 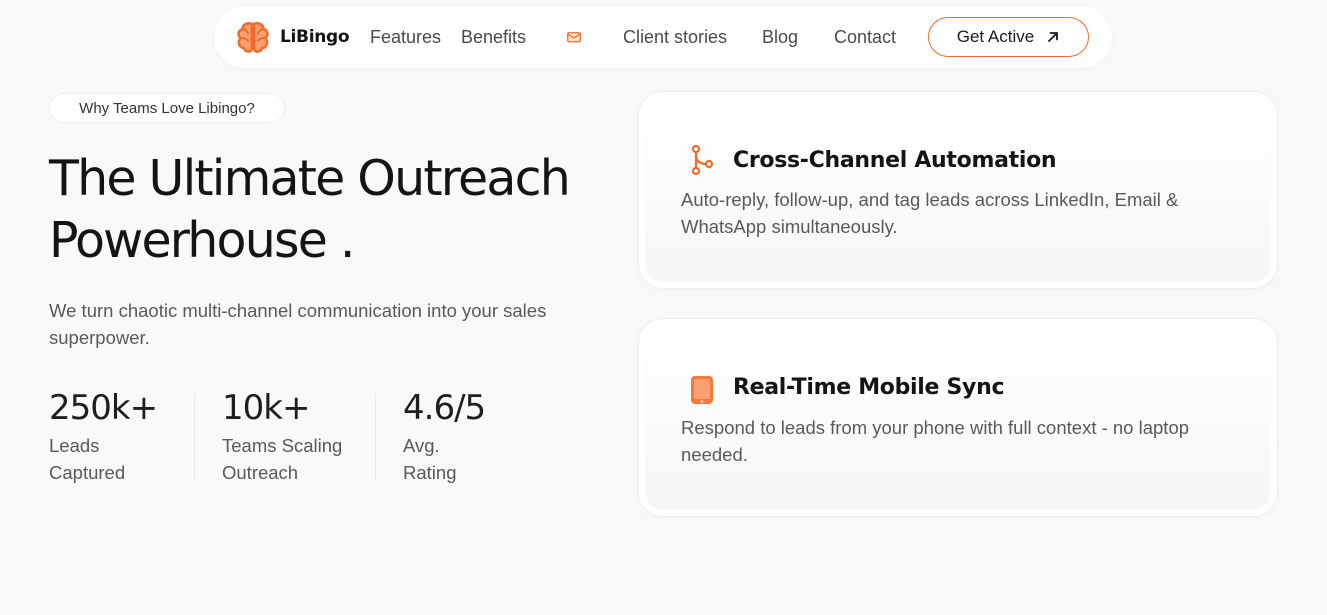 What do you see at coordinates (260, 472) in the screenshot?
I see `stat-label-line-2: Outreach` at bounding box center [260, 472].